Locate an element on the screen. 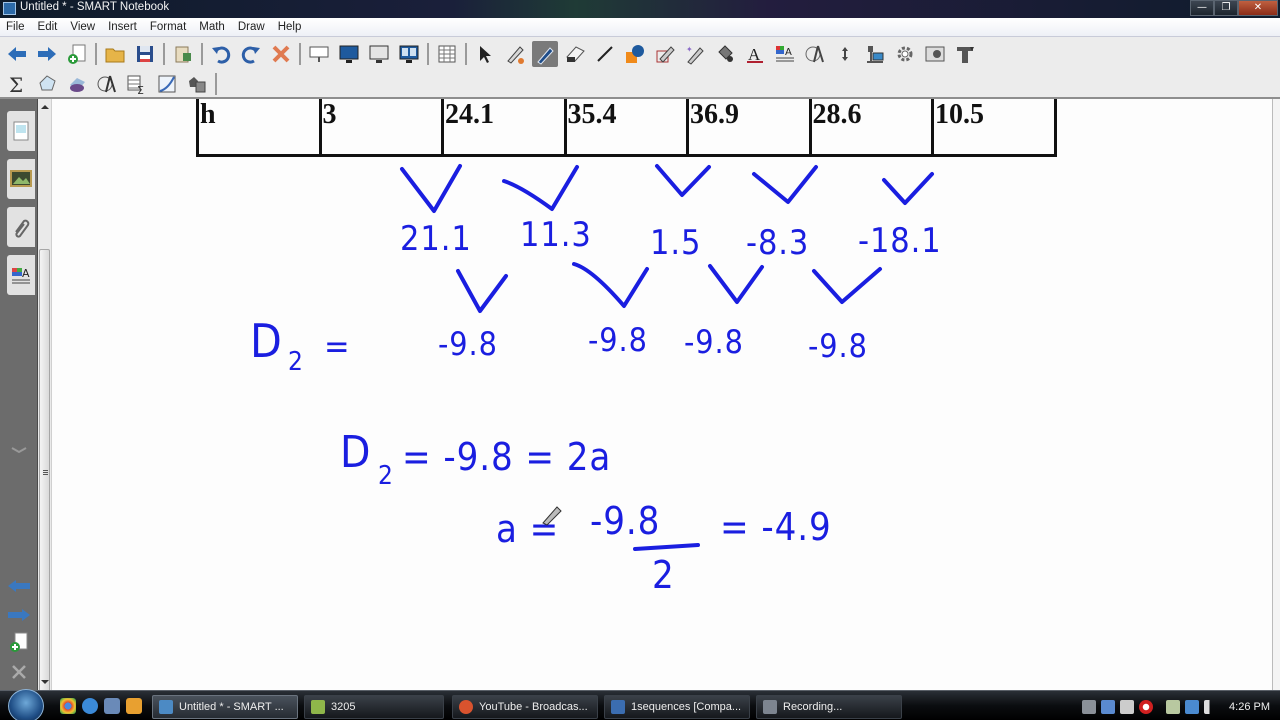 This screenshot has height=720, width=1280. insert-table-button is located at coordinates (447, 54).